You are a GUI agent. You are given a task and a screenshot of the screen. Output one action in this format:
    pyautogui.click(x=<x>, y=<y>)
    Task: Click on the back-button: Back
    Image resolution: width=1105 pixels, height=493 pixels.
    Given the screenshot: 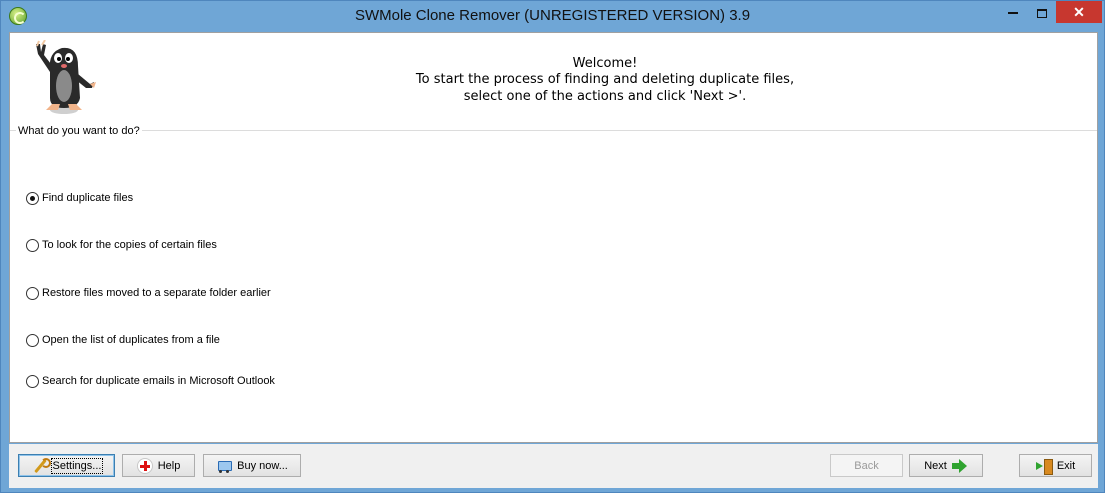 What is the action you would take?
    pyautogui.click(x=866, y=465)
    